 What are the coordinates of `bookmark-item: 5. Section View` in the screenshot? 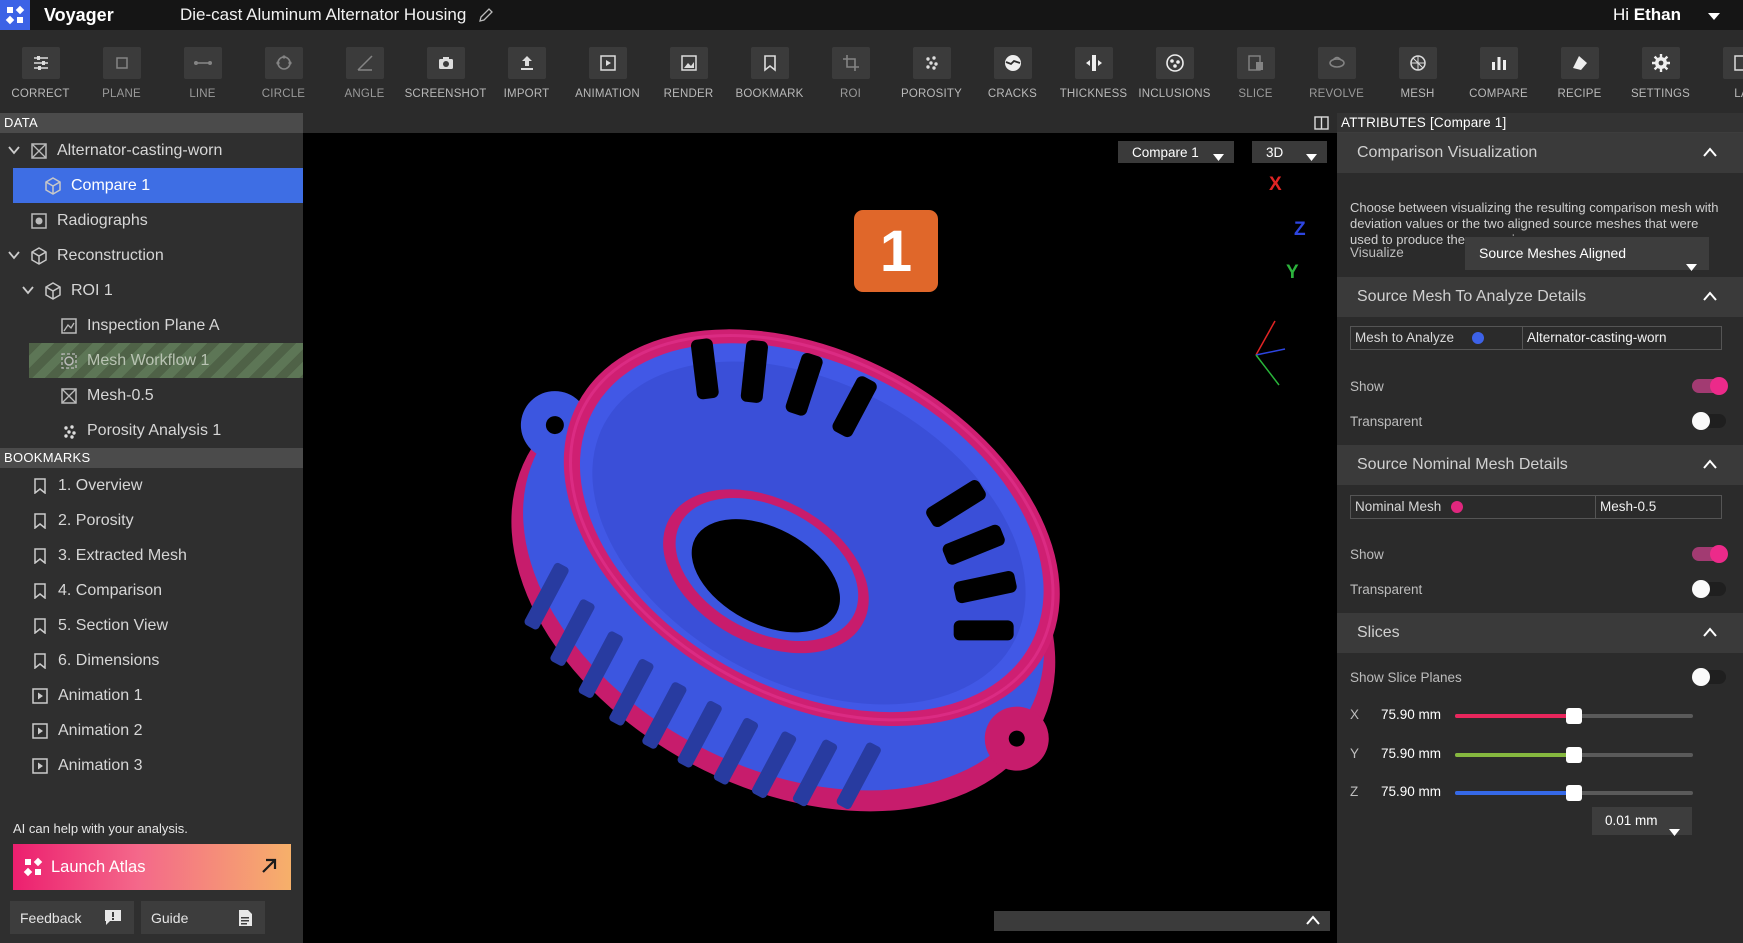 It's located at (151, 625).